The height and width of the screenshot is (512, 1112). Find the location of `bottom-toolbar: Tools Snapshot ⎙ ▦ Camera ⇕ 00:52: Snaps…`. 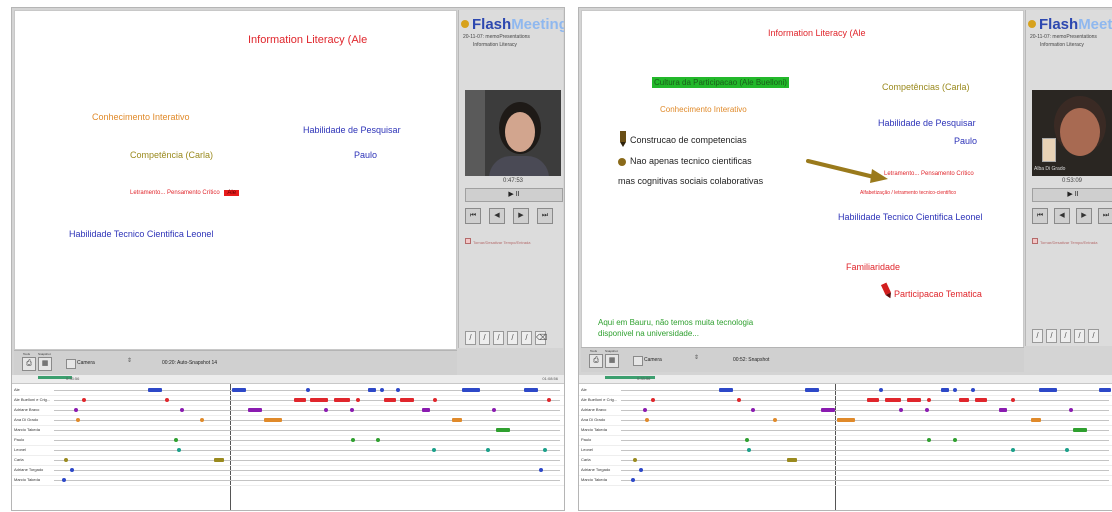

bottom-toolbar: Tools Snapshot ⎙ ▦ Camera ⇕ 00:52: Snaps… is located at coordinates (802, 359).